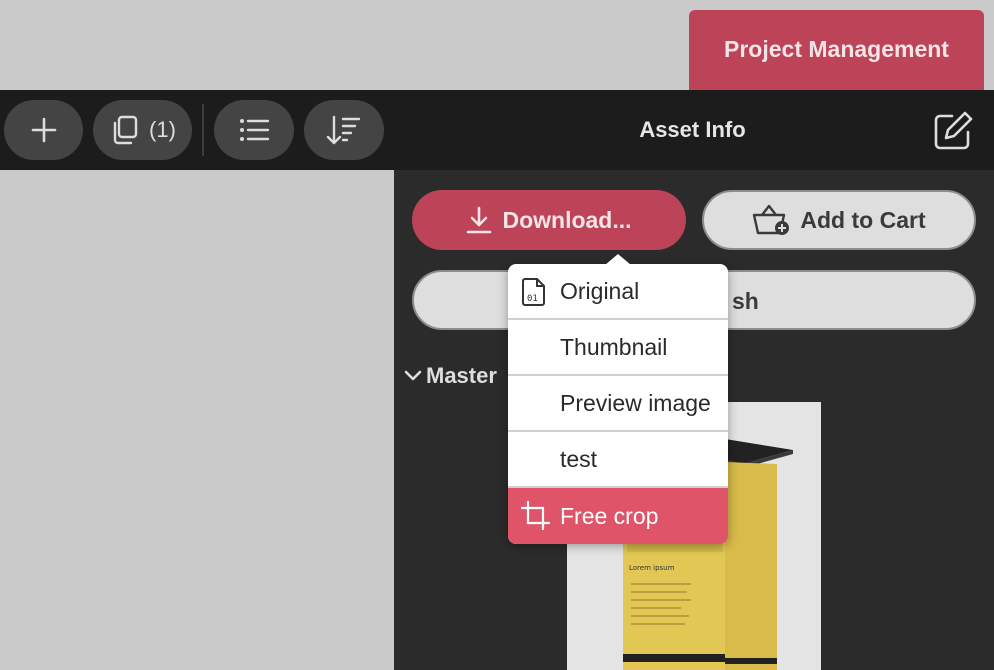  Describe the element at coordinates (609, 515) in the screenshot. I see `menu-item-label: Free crop` at that location.